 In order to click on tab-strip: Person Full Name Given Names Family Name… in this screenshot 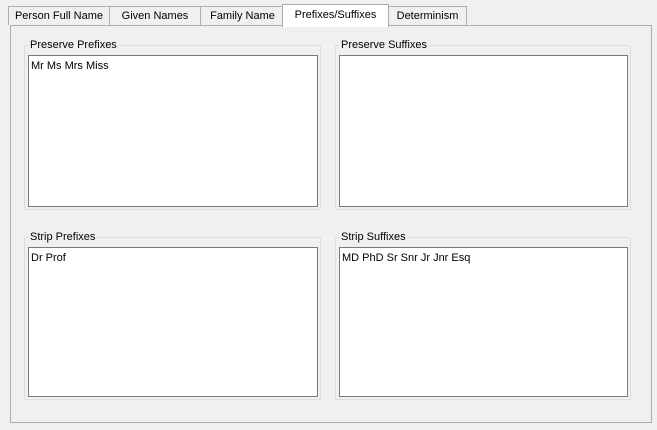, I will do `click(238, 15)`.